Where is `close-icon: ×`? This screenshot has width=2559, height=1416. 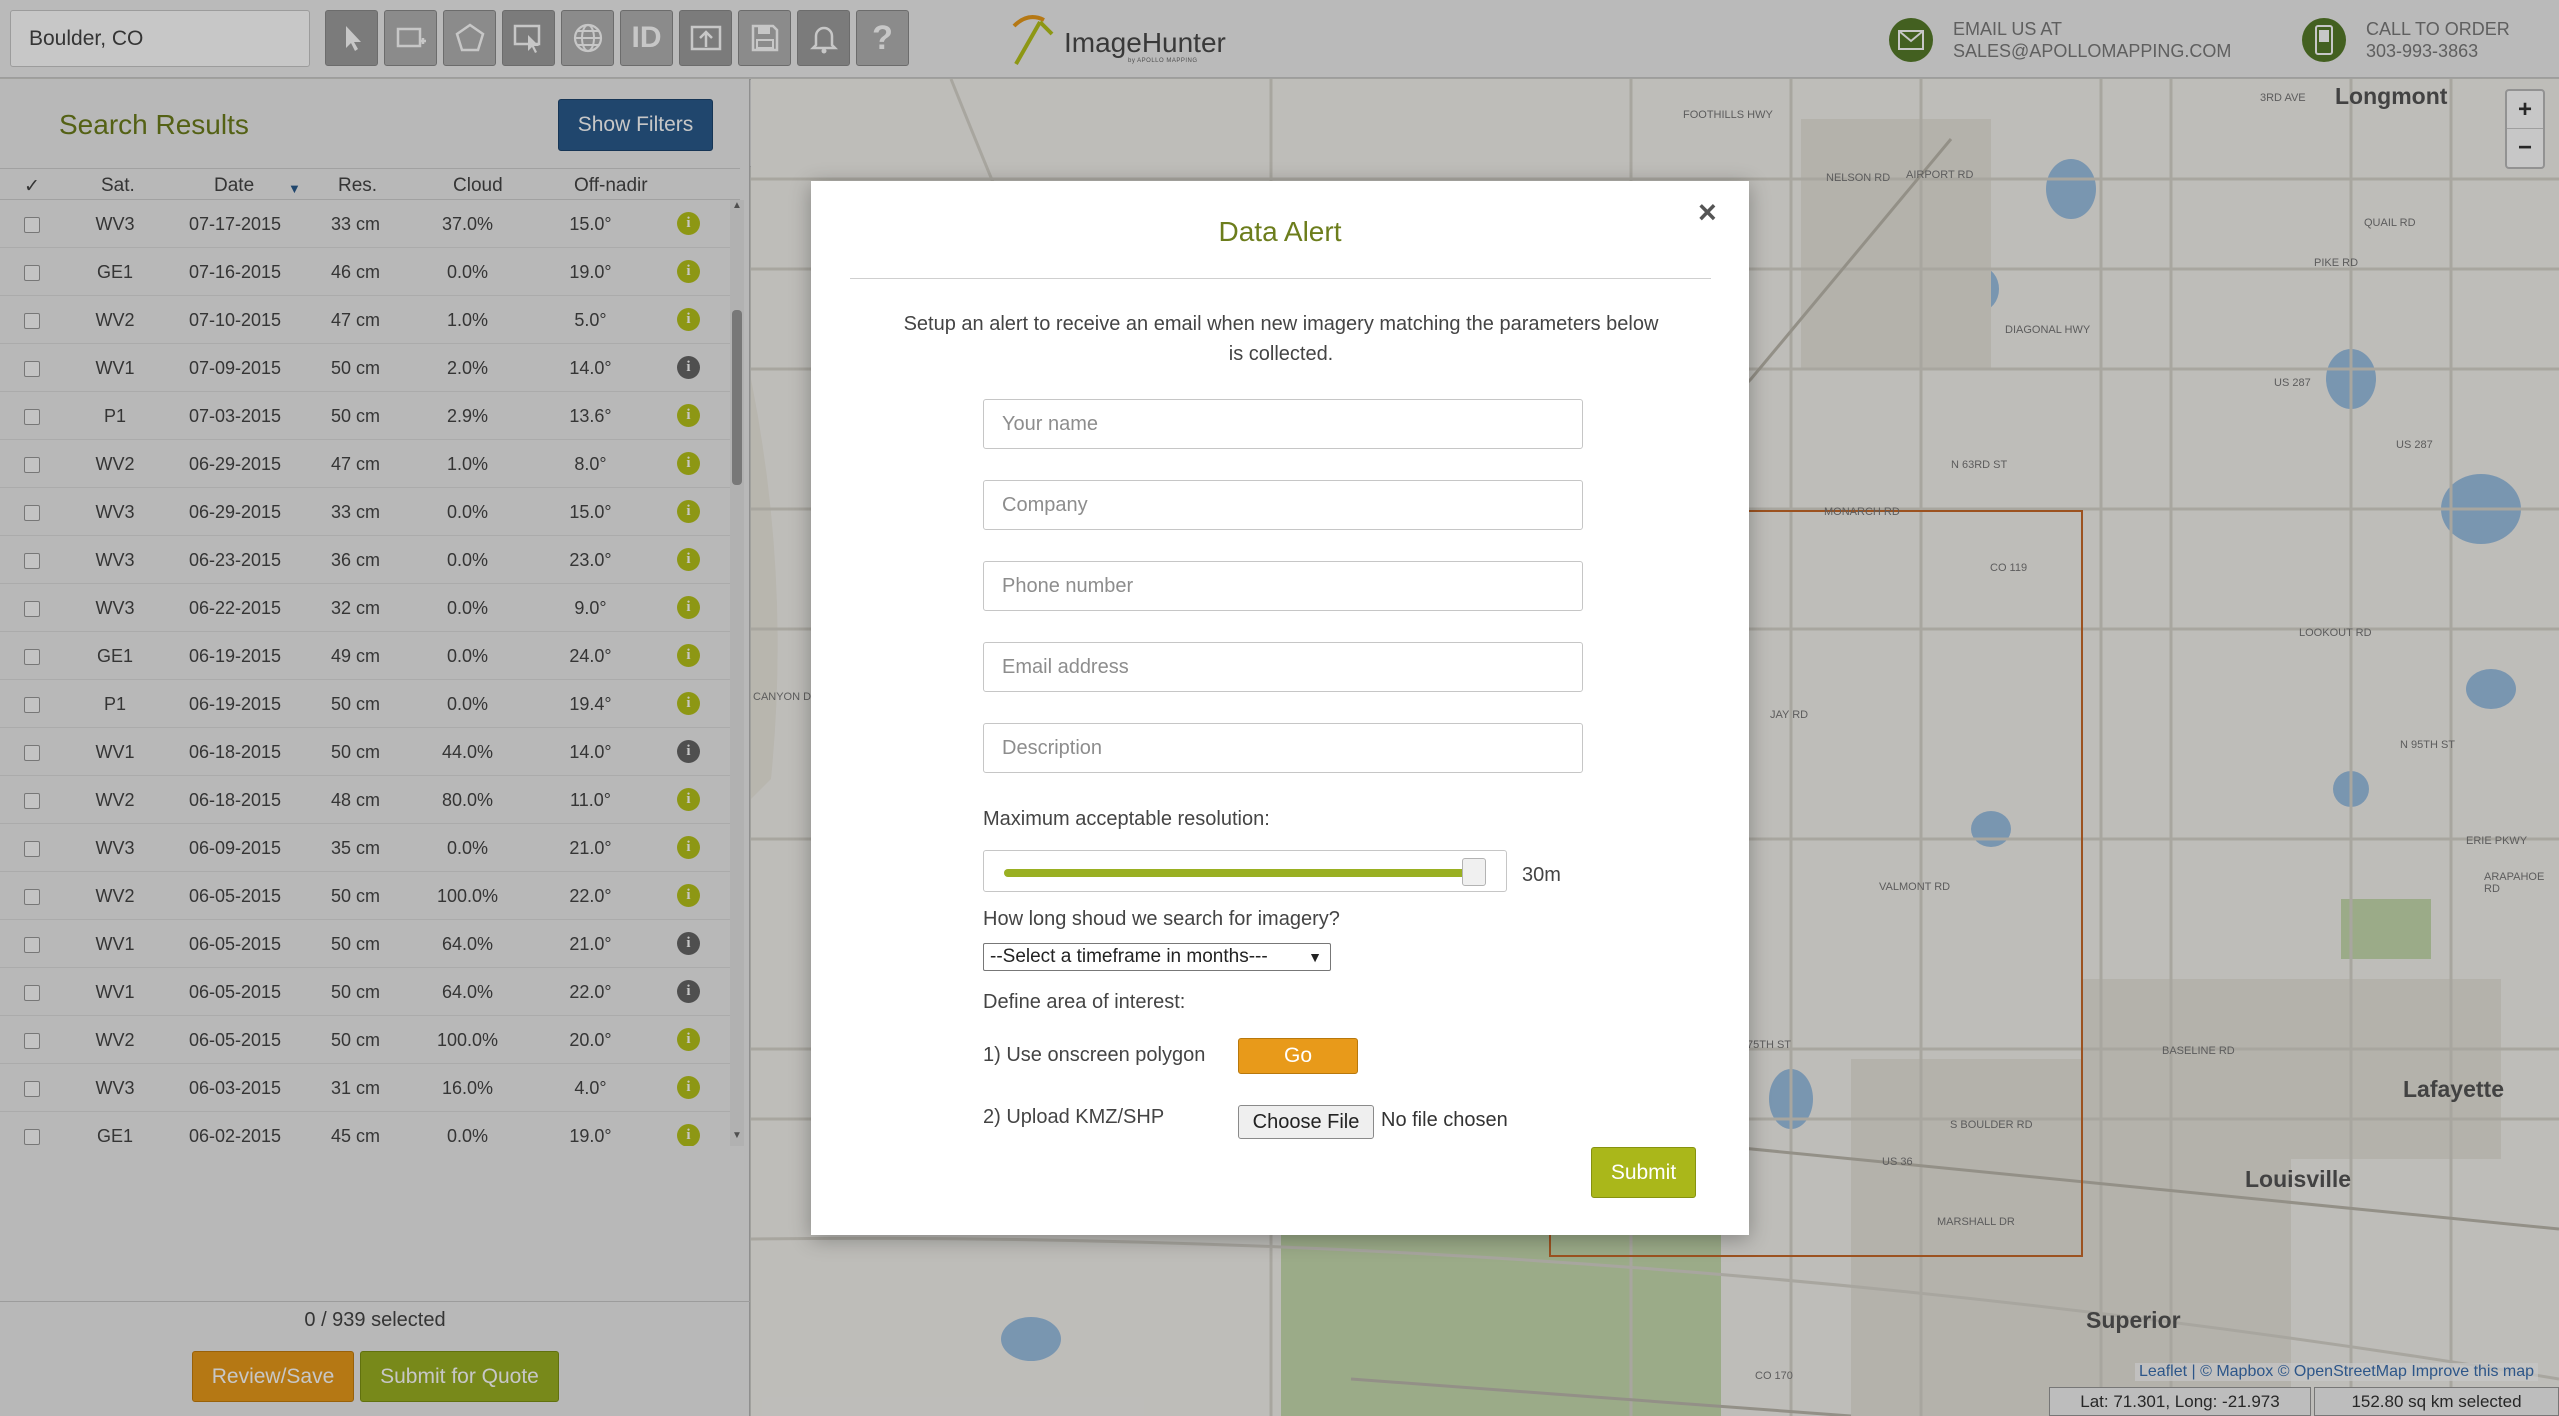 close-icon: × is located at coordinates (1707, 212).